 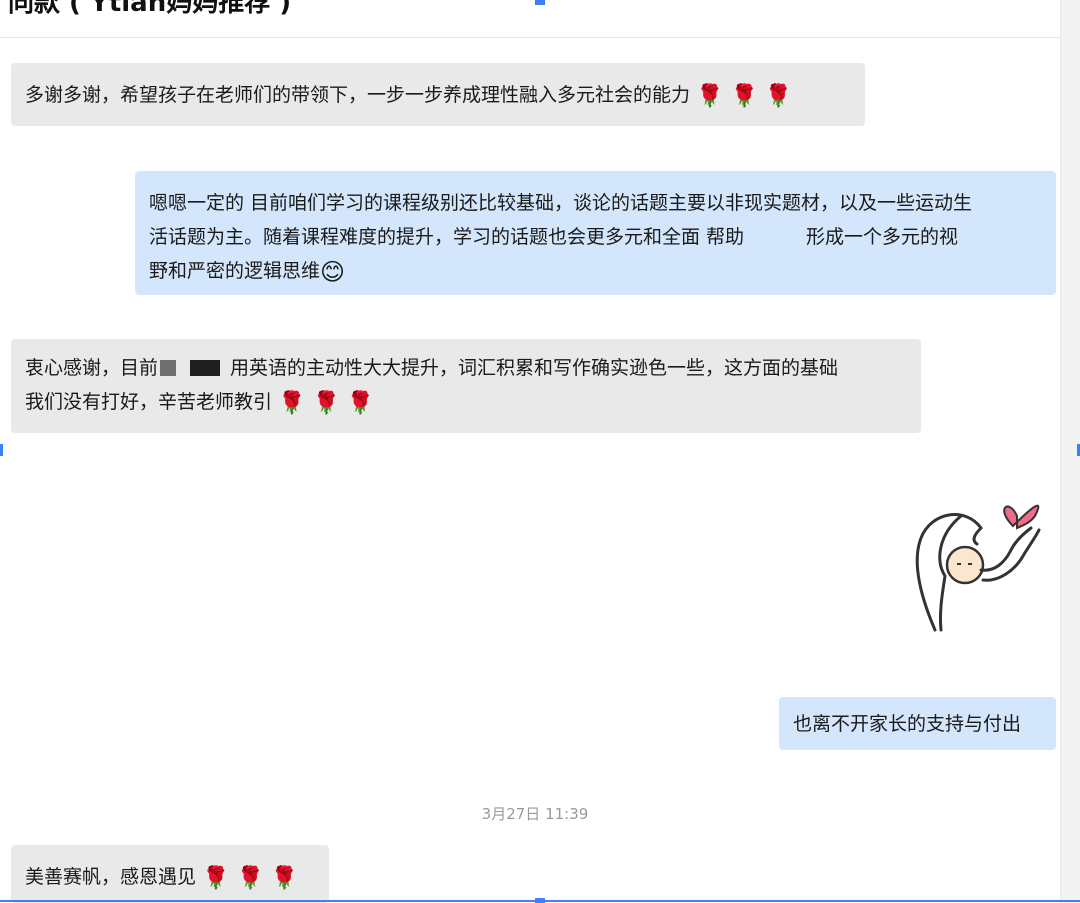 I want to click on selection-handle-left, so click(x=1, y=450).